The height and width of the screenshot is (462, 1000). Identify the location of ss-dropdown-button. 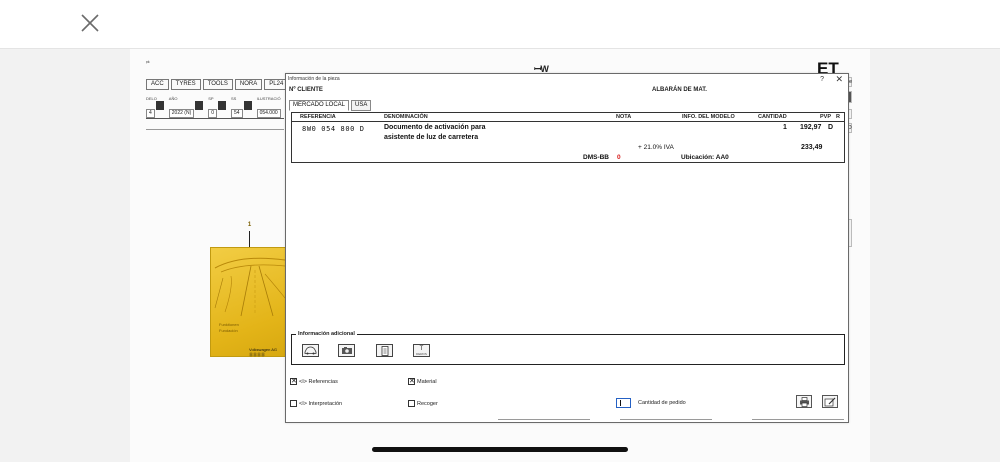
(247, 105).